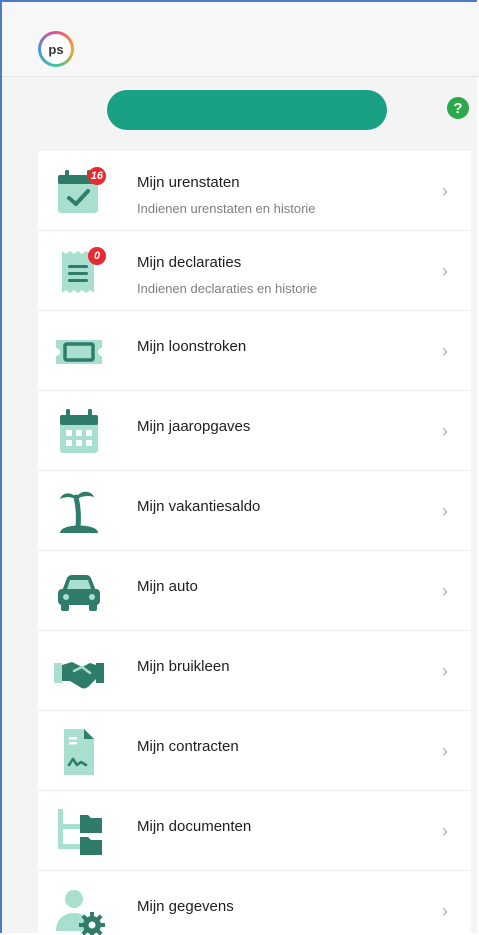 This screenshot has height=935, width=479. What do you see at coordinates (254, 431) in the screenshot?
I see `menu-item-jaaropgaves: Mijn jaaropgaves ›` at bounding box center [254, 431].